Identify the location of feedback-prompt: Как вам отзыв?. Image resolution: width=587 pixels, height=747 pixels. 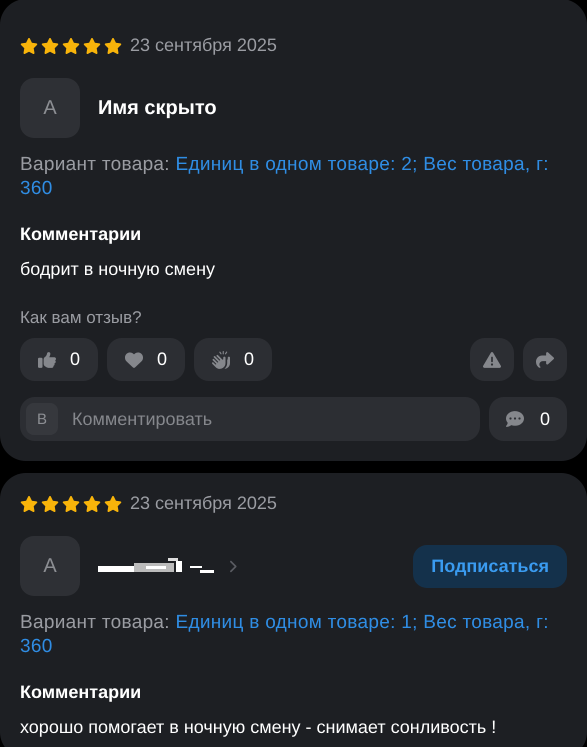
(81, 318).